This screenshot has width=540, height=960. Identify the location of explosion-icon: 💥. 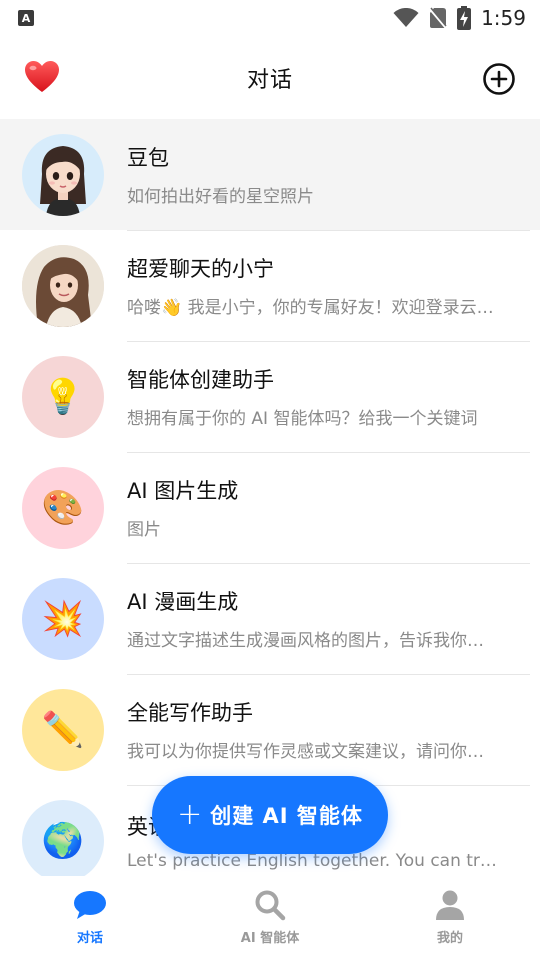
(63, 618).